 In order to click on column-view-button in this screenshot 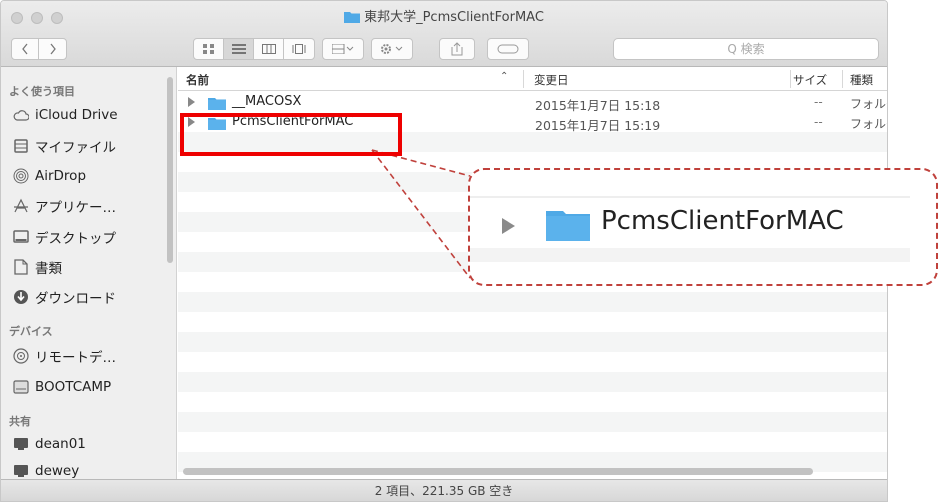, I will do `click(269, 49)`.